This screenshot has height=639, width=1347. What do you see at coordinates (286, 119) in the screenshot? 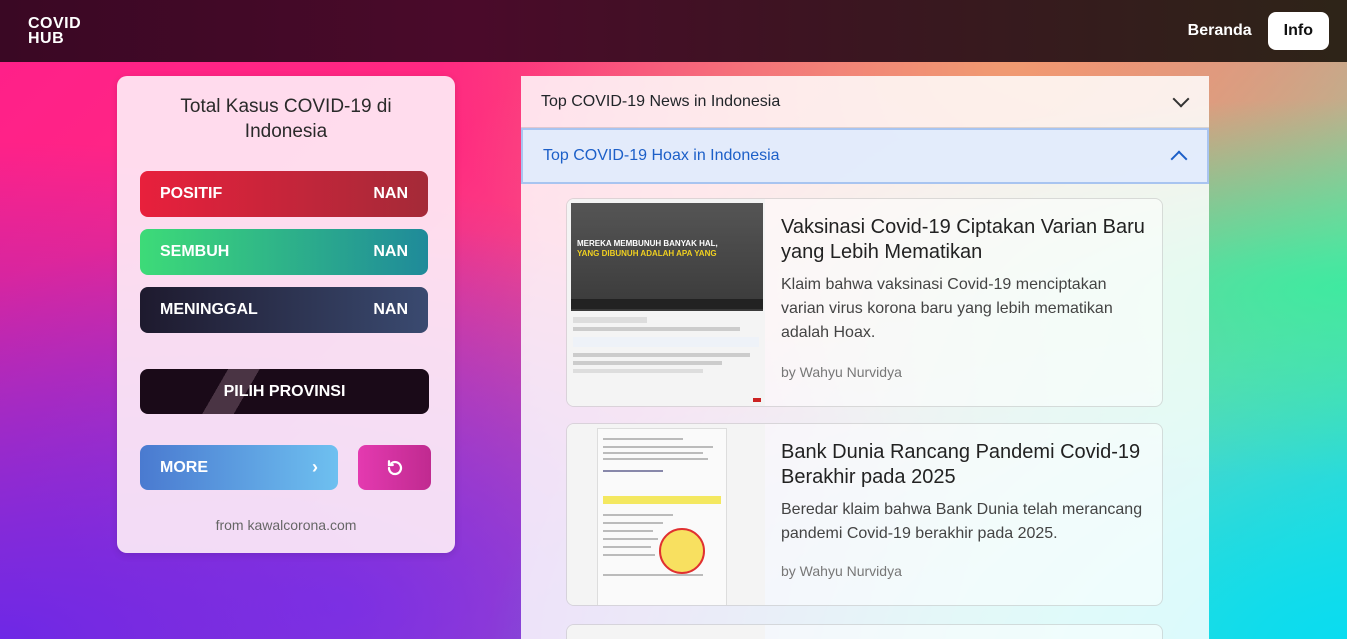
I see `summary-title: Total Kasus COVID-19 di Indonesia` at bounding box center [286, 119].